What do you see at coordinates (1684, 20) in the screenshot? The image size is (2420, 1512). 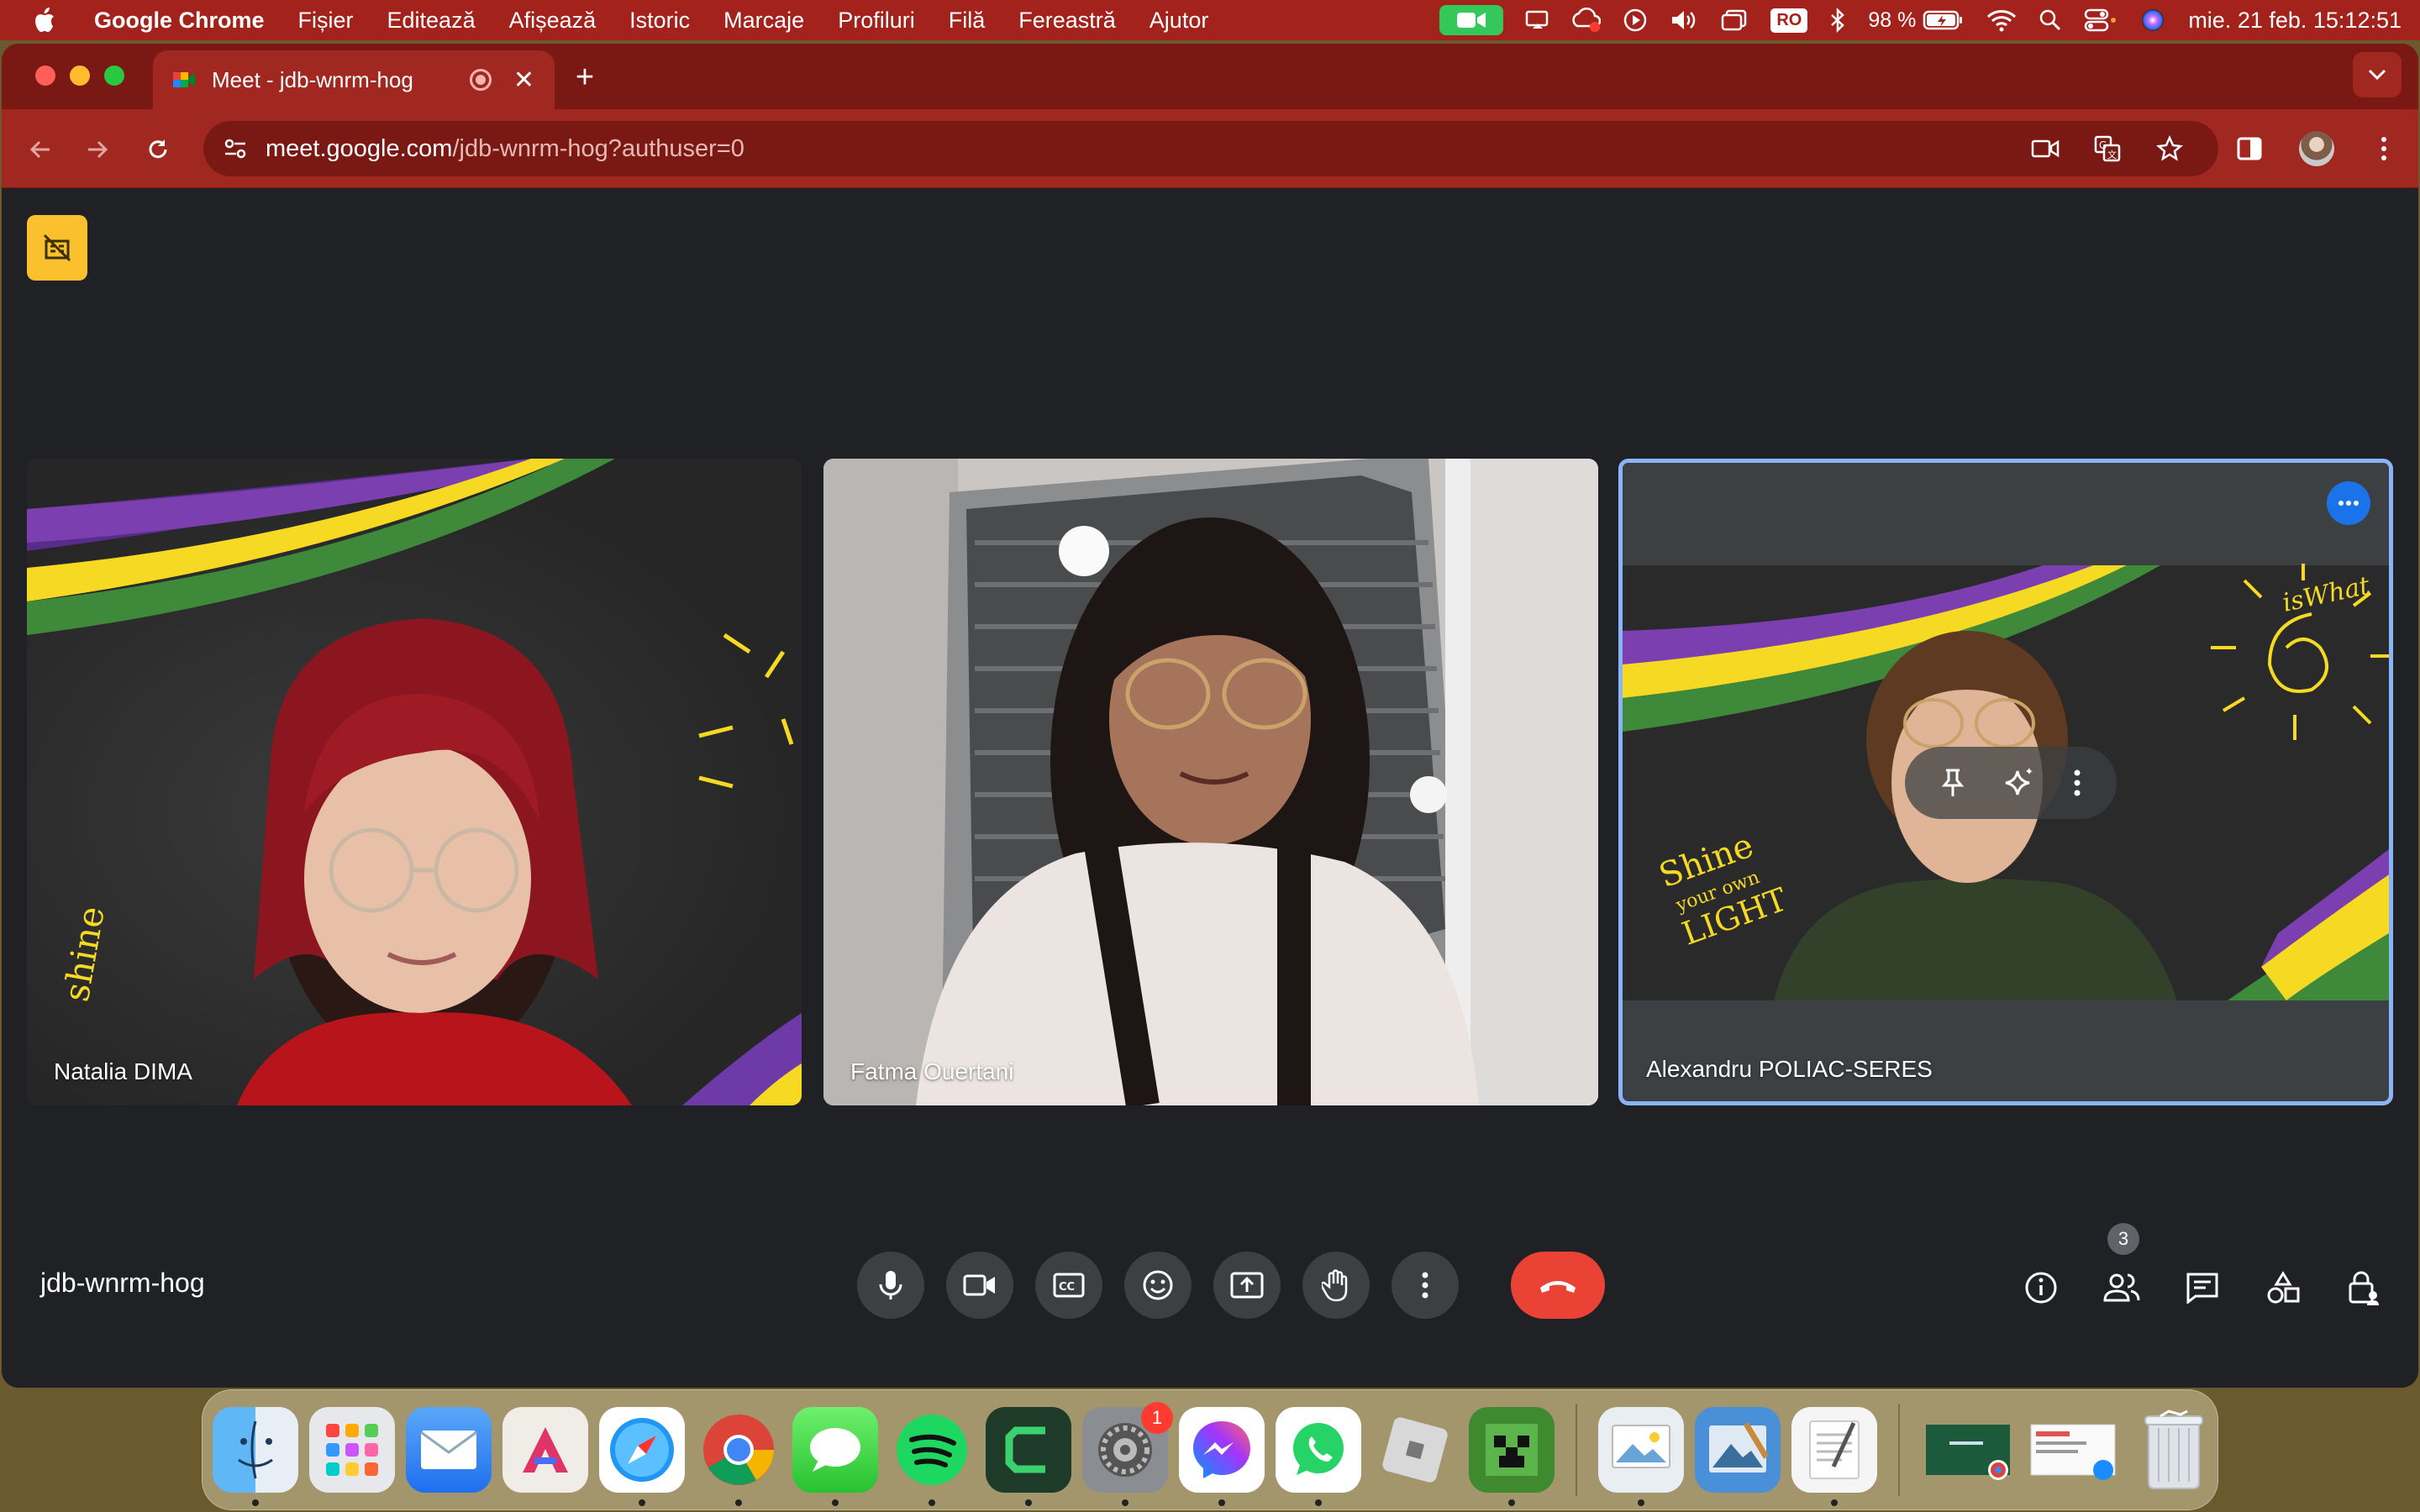 I see `volume-icon` at bounding box center [1684, 20].